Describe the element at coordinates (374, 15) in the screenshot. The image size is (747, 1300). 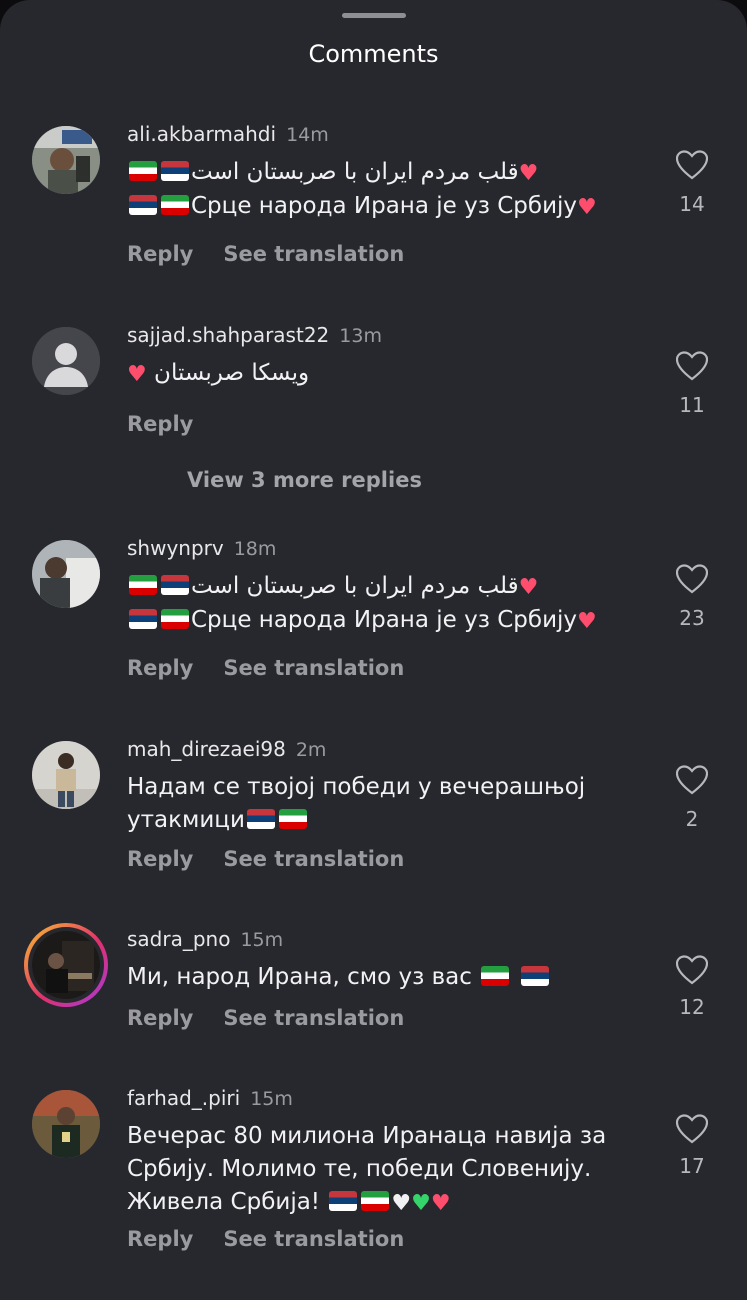
I see `drag-handle` at that location.